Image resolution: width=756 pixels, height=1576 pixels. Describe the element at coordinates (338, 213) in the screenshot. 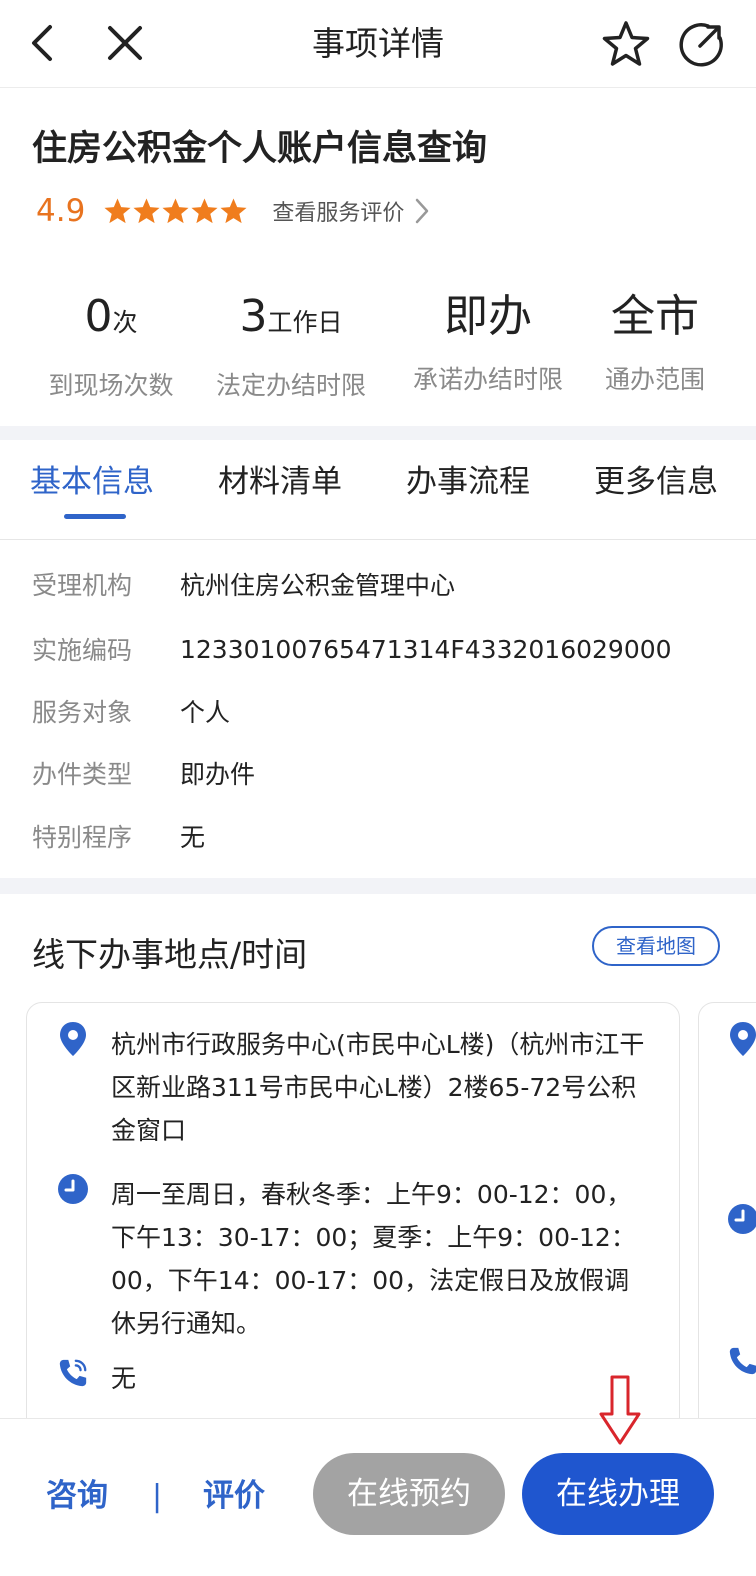

I see `view-reviews-label: 查看服务评价` at that location.